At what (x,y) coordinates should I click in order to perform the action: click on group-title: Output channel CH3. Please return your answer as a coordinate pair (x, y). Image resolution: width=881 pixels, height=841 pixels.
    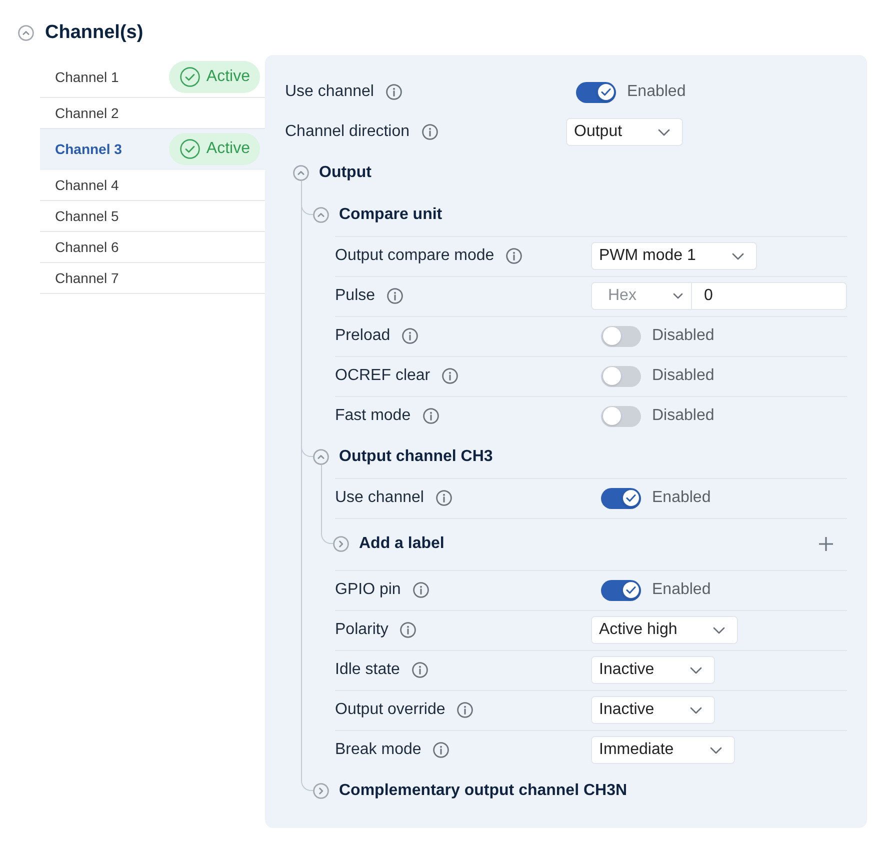
    Looking at the image, I should click on (416, 457).